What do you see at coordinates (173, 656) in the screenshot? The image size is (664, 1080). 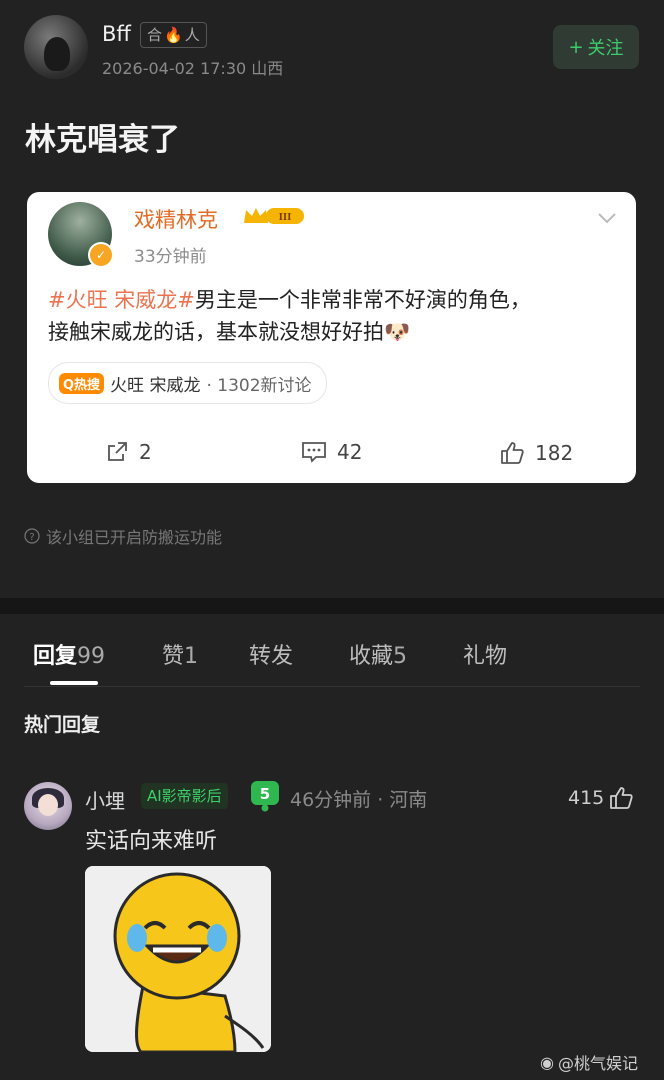 I see `tab-likes-label: 赞` at bounding box center [173, 656].